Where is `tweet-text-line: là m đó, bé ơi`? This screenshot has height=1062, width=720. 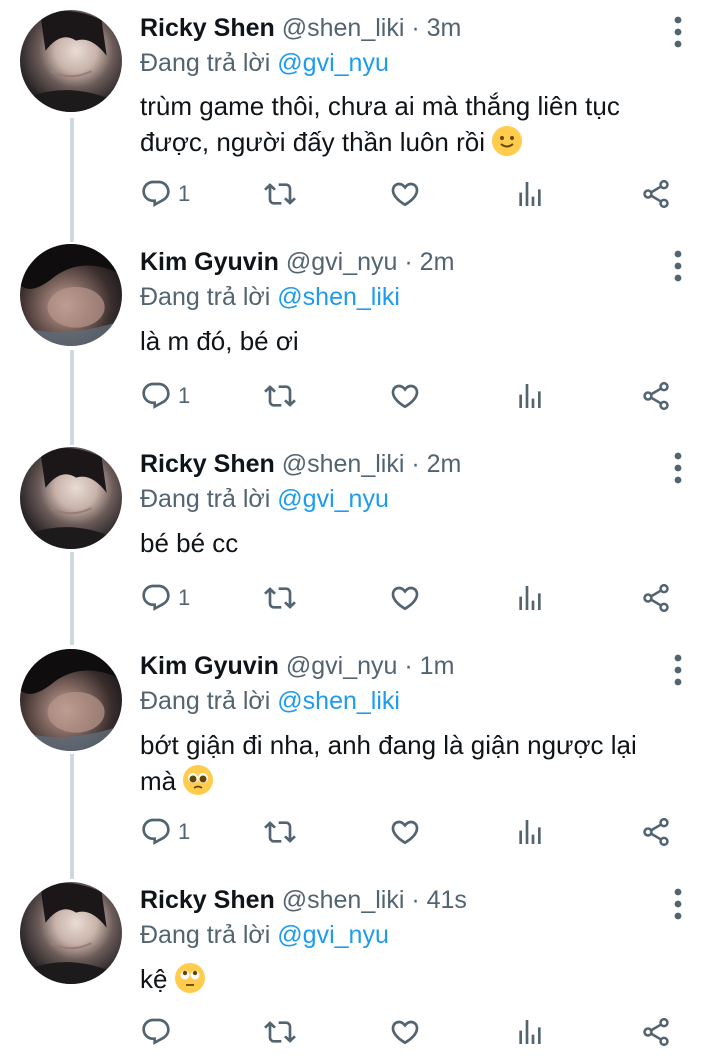 tweet-text-line: là m đó, bé ơi is located at coordinates (219, 341).